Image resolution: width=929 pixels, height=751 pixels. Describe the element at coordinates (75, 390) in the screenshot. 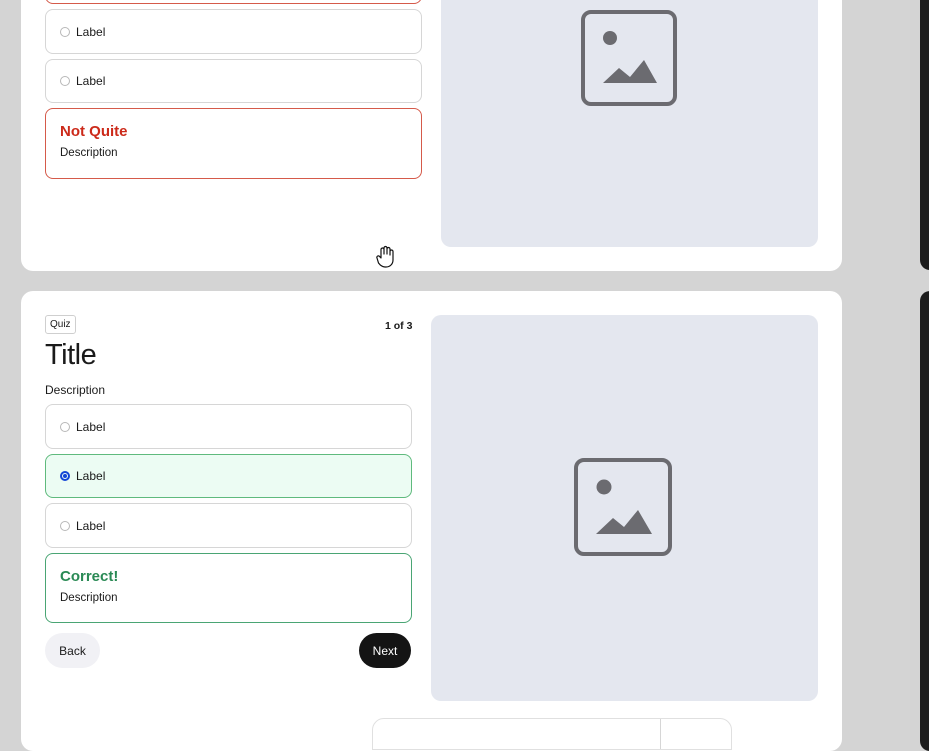

I see `quiz-description: Description` at that location.